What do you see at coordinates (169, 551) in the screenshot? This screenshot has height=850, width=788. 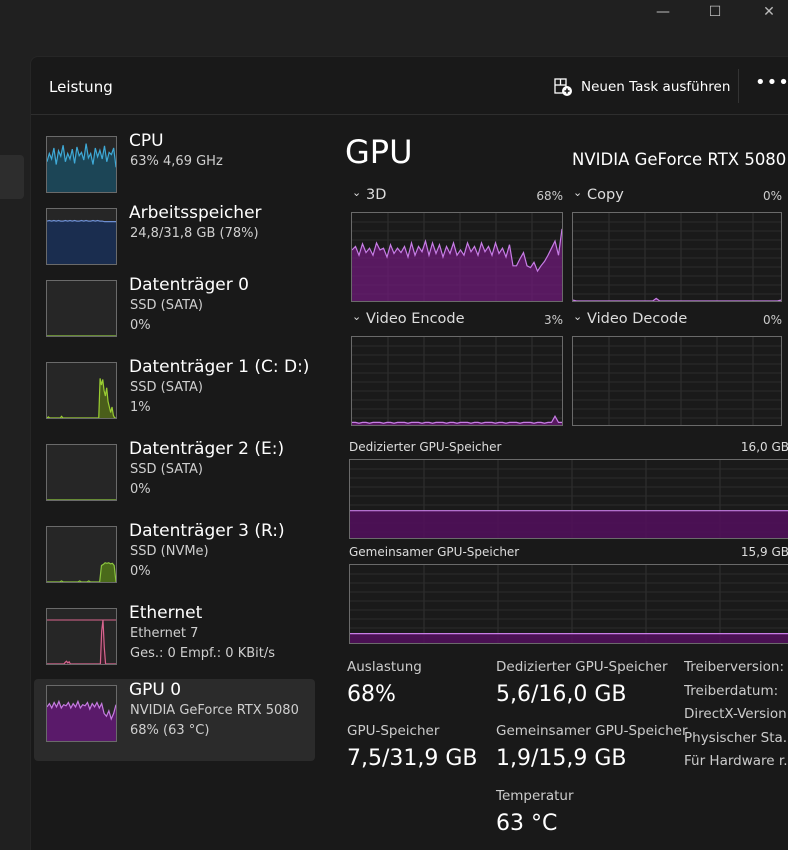 I see `item-subtitle: SSD (NVMe)` at bounding box center [169, 551].